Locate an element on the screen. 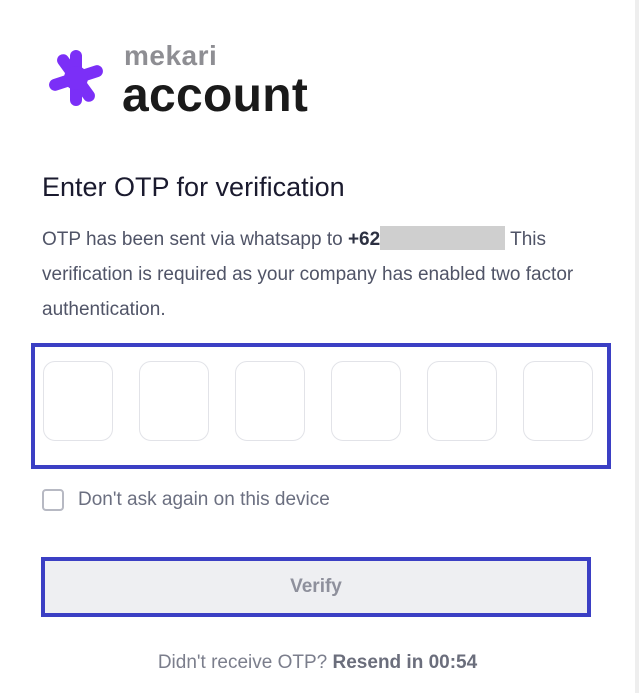  mekari-star-icon is located at coordinates (76, 78).